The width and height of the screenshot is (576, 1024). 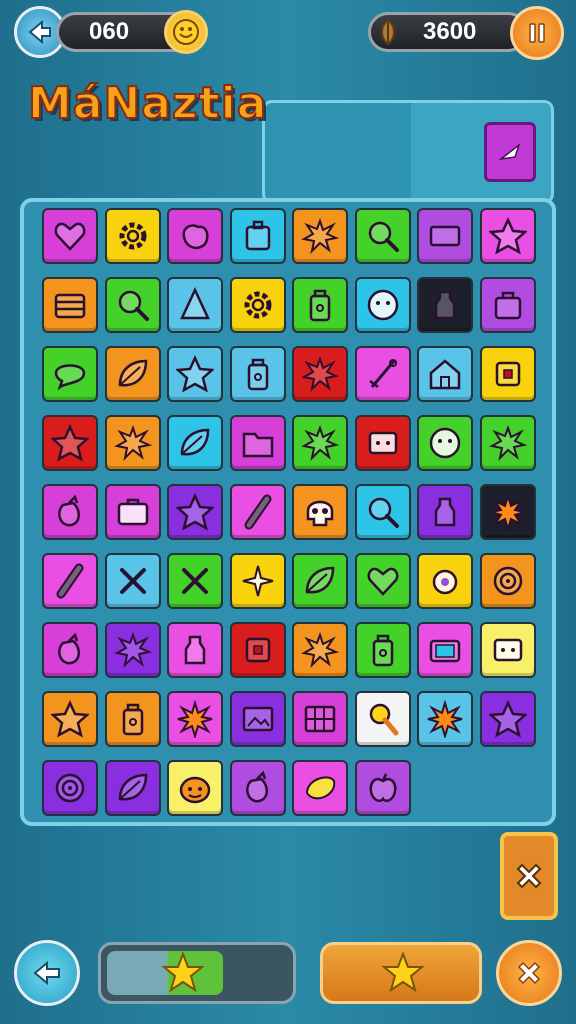 I want to click on splat-icon, so click(x=320, y=236).